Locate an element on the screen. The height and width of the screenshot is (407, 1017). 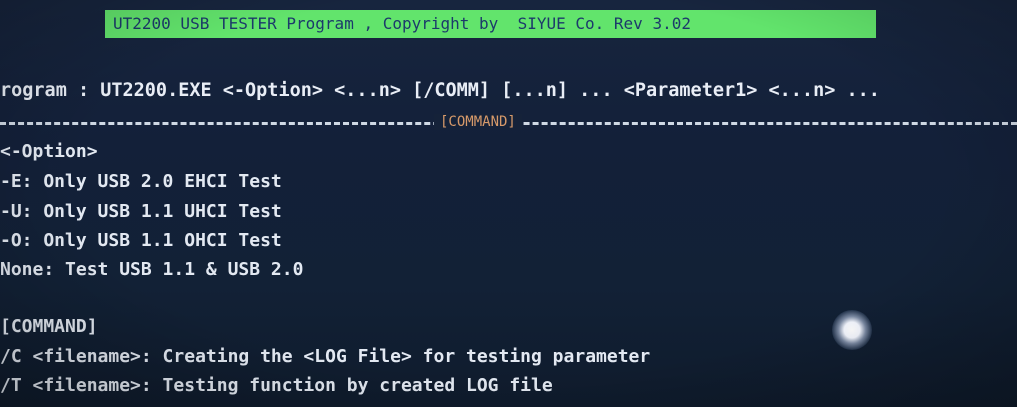
screen-glare is located at coordinates (852, 330).